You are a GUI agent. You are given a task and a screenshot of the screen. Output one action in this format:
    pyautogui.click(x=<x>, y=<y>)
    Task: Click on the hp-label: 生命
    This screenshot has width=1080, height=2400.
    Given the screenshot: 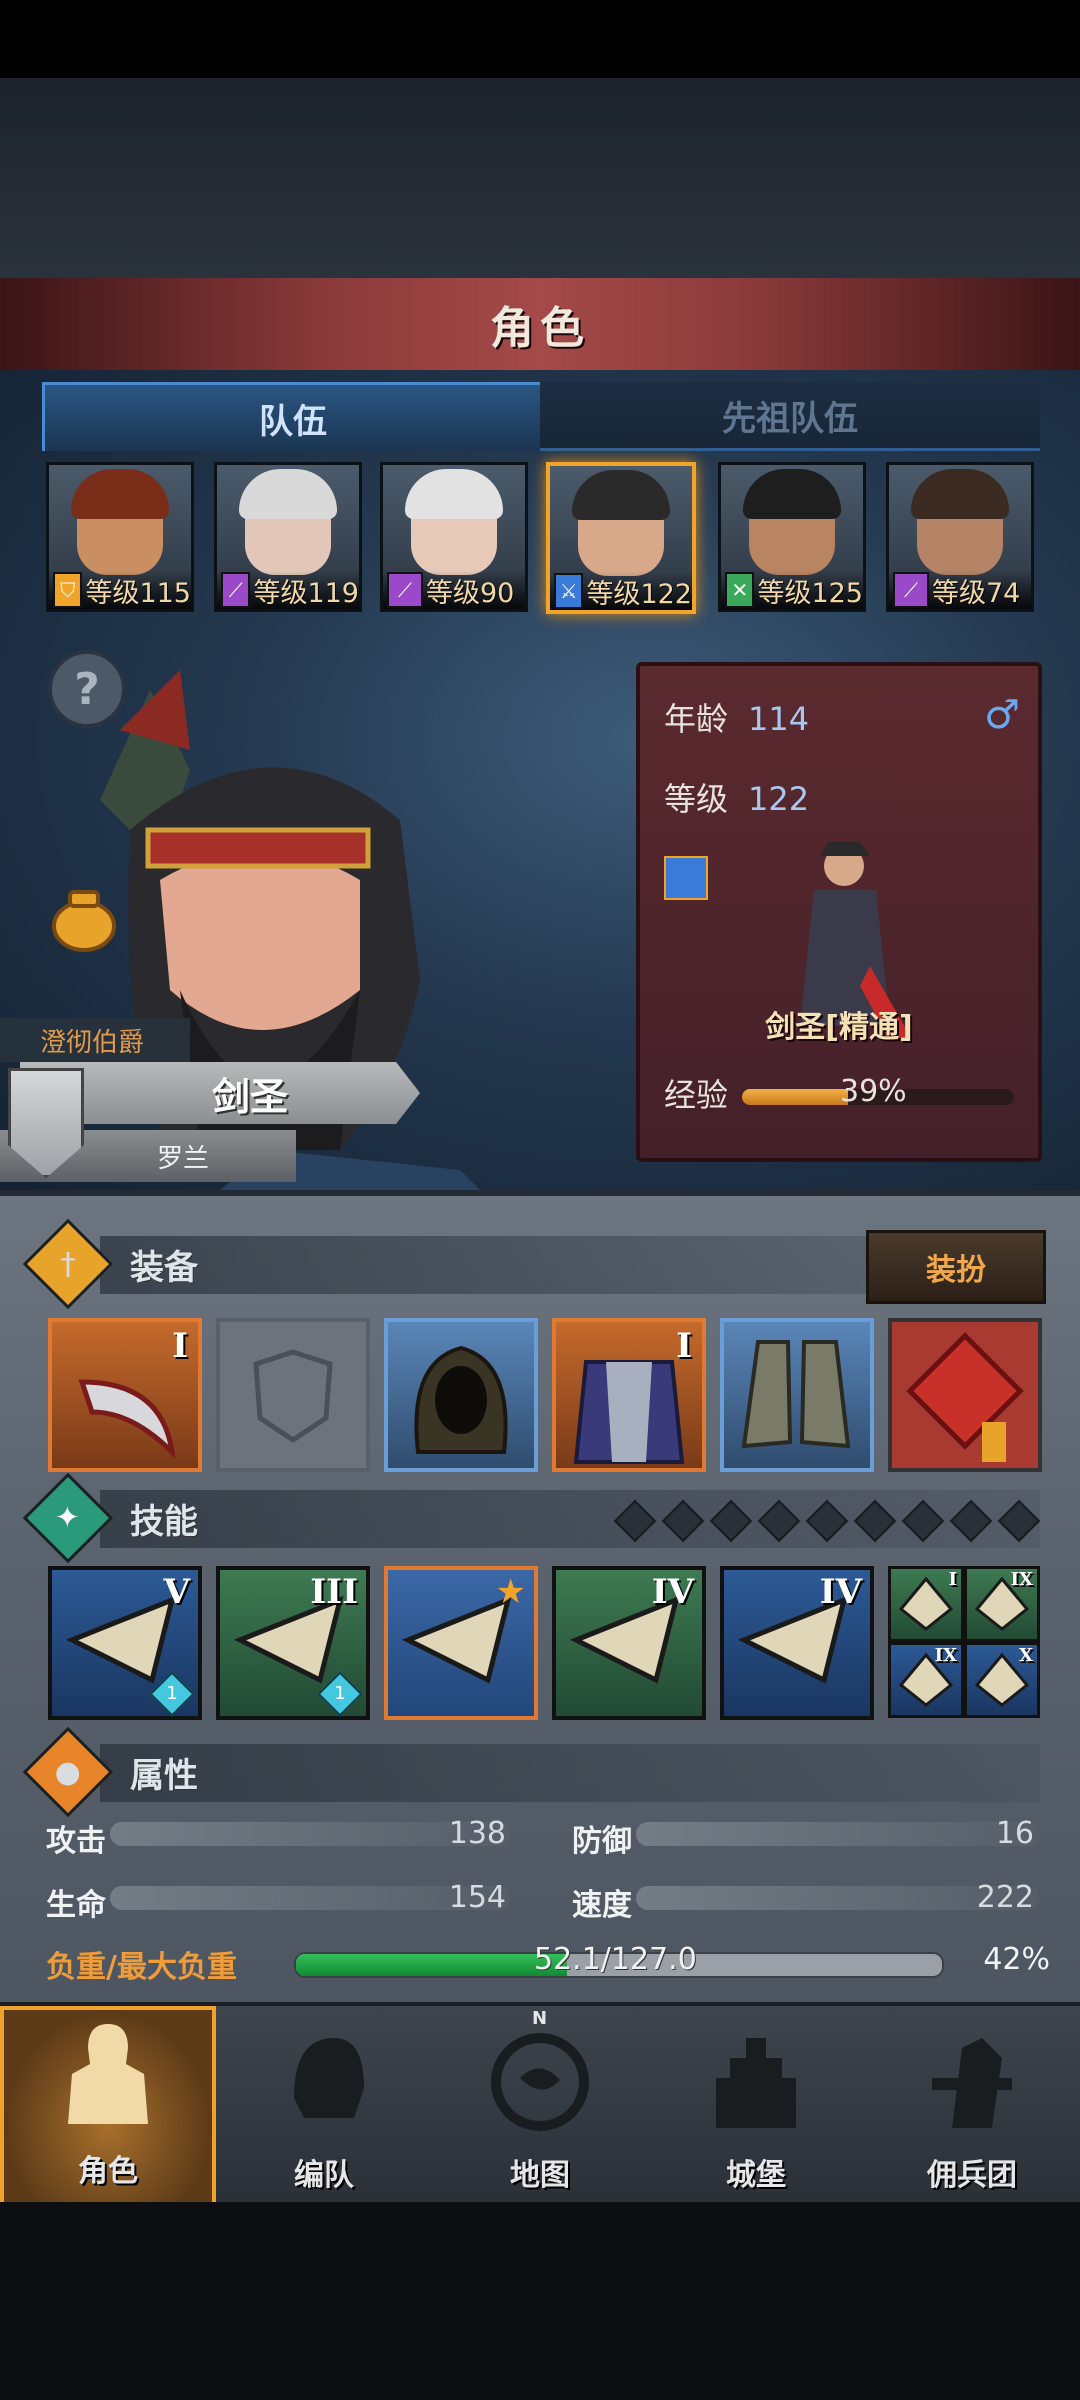 What is the action you would take?
    pyautogui.click(x=76, y=1905)
    